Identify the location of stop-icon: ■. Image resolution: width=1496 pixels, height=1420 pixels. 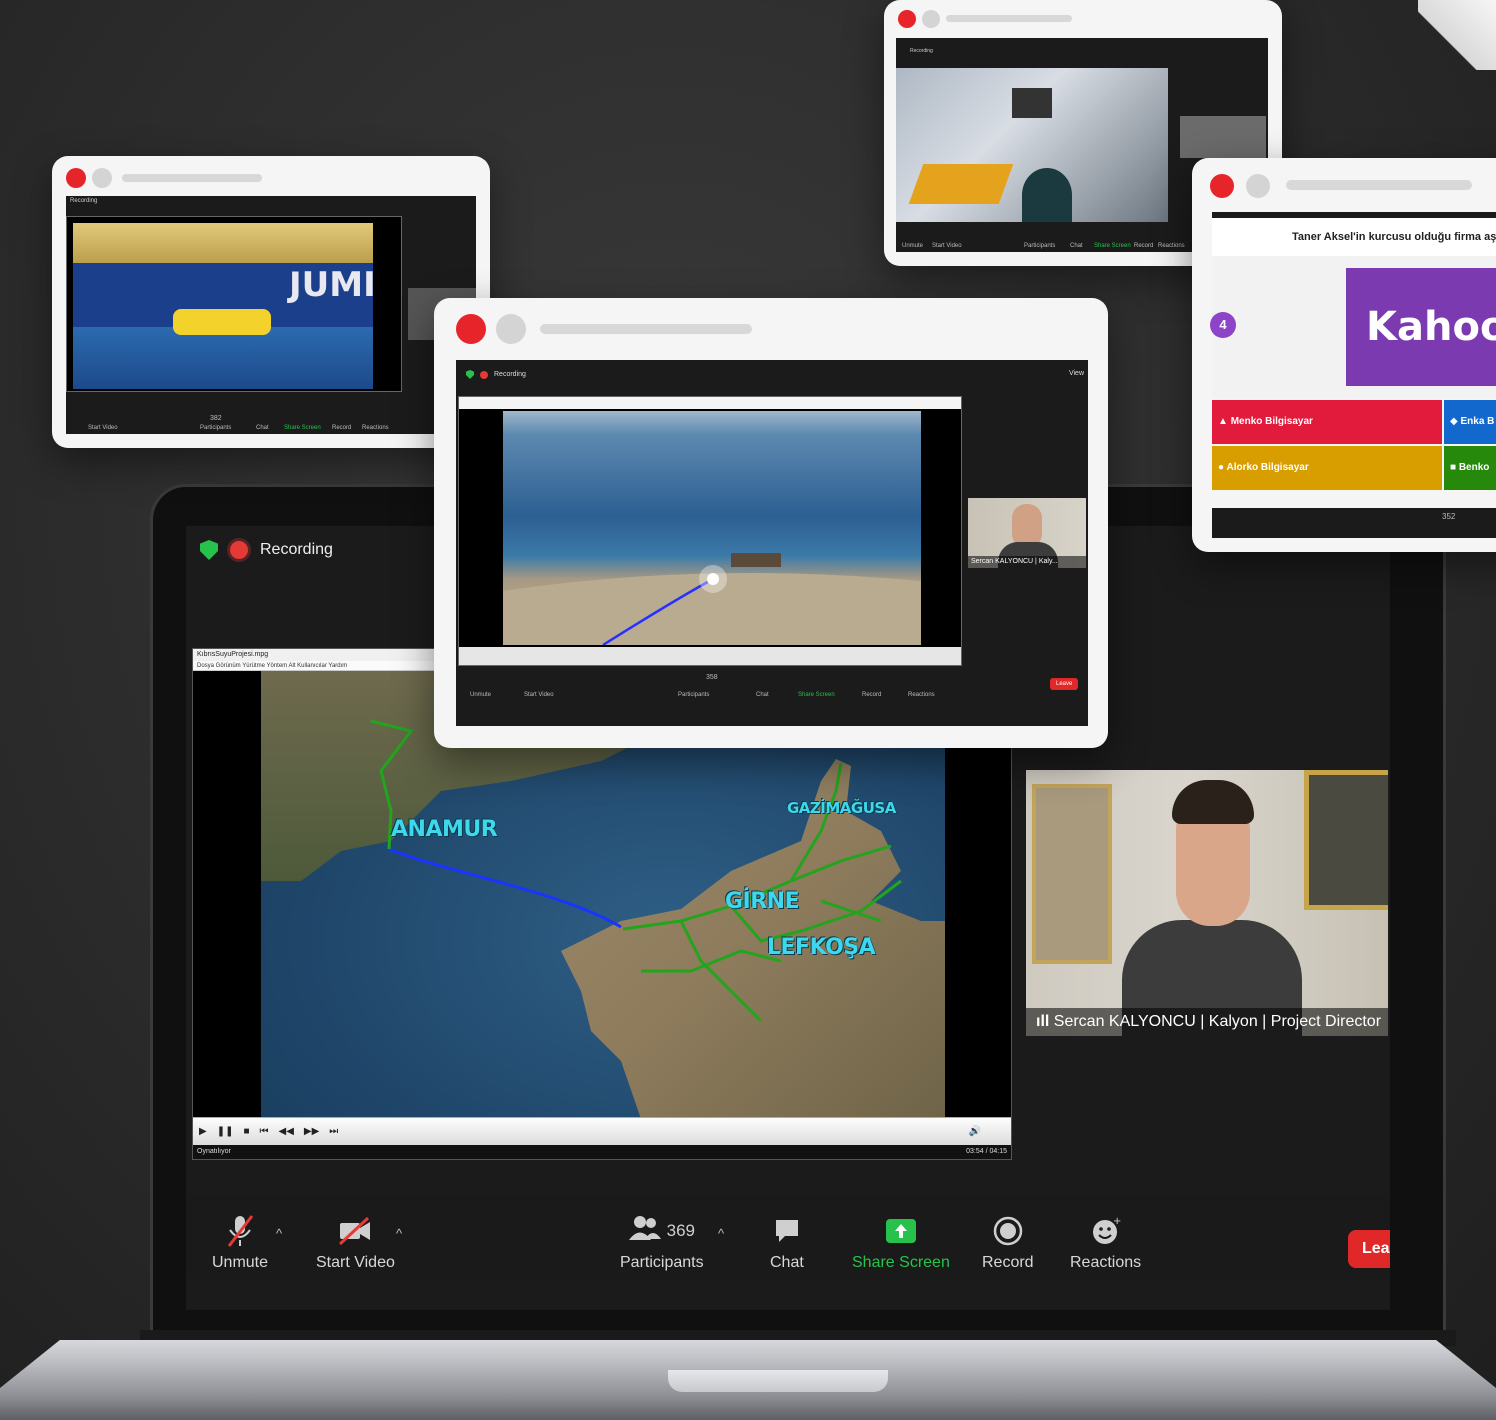
(246, 1131).